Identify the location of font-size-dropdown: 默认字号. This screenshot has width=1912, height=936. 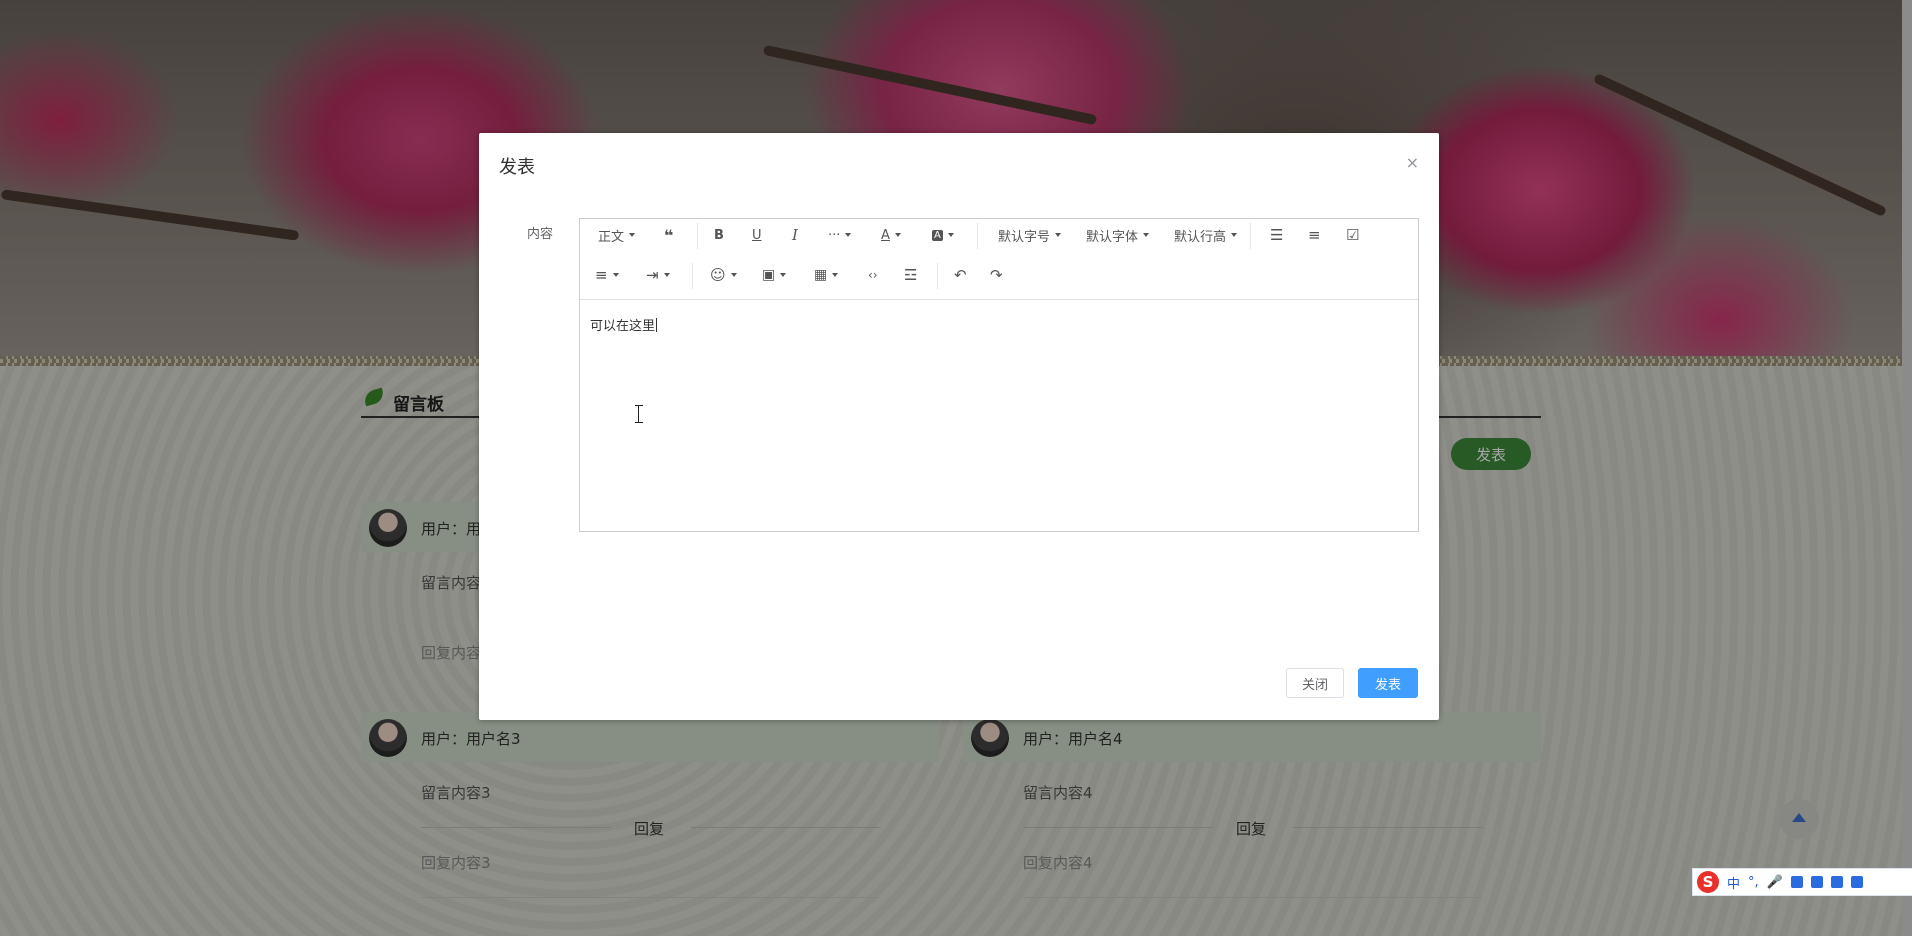
(1030, 235).